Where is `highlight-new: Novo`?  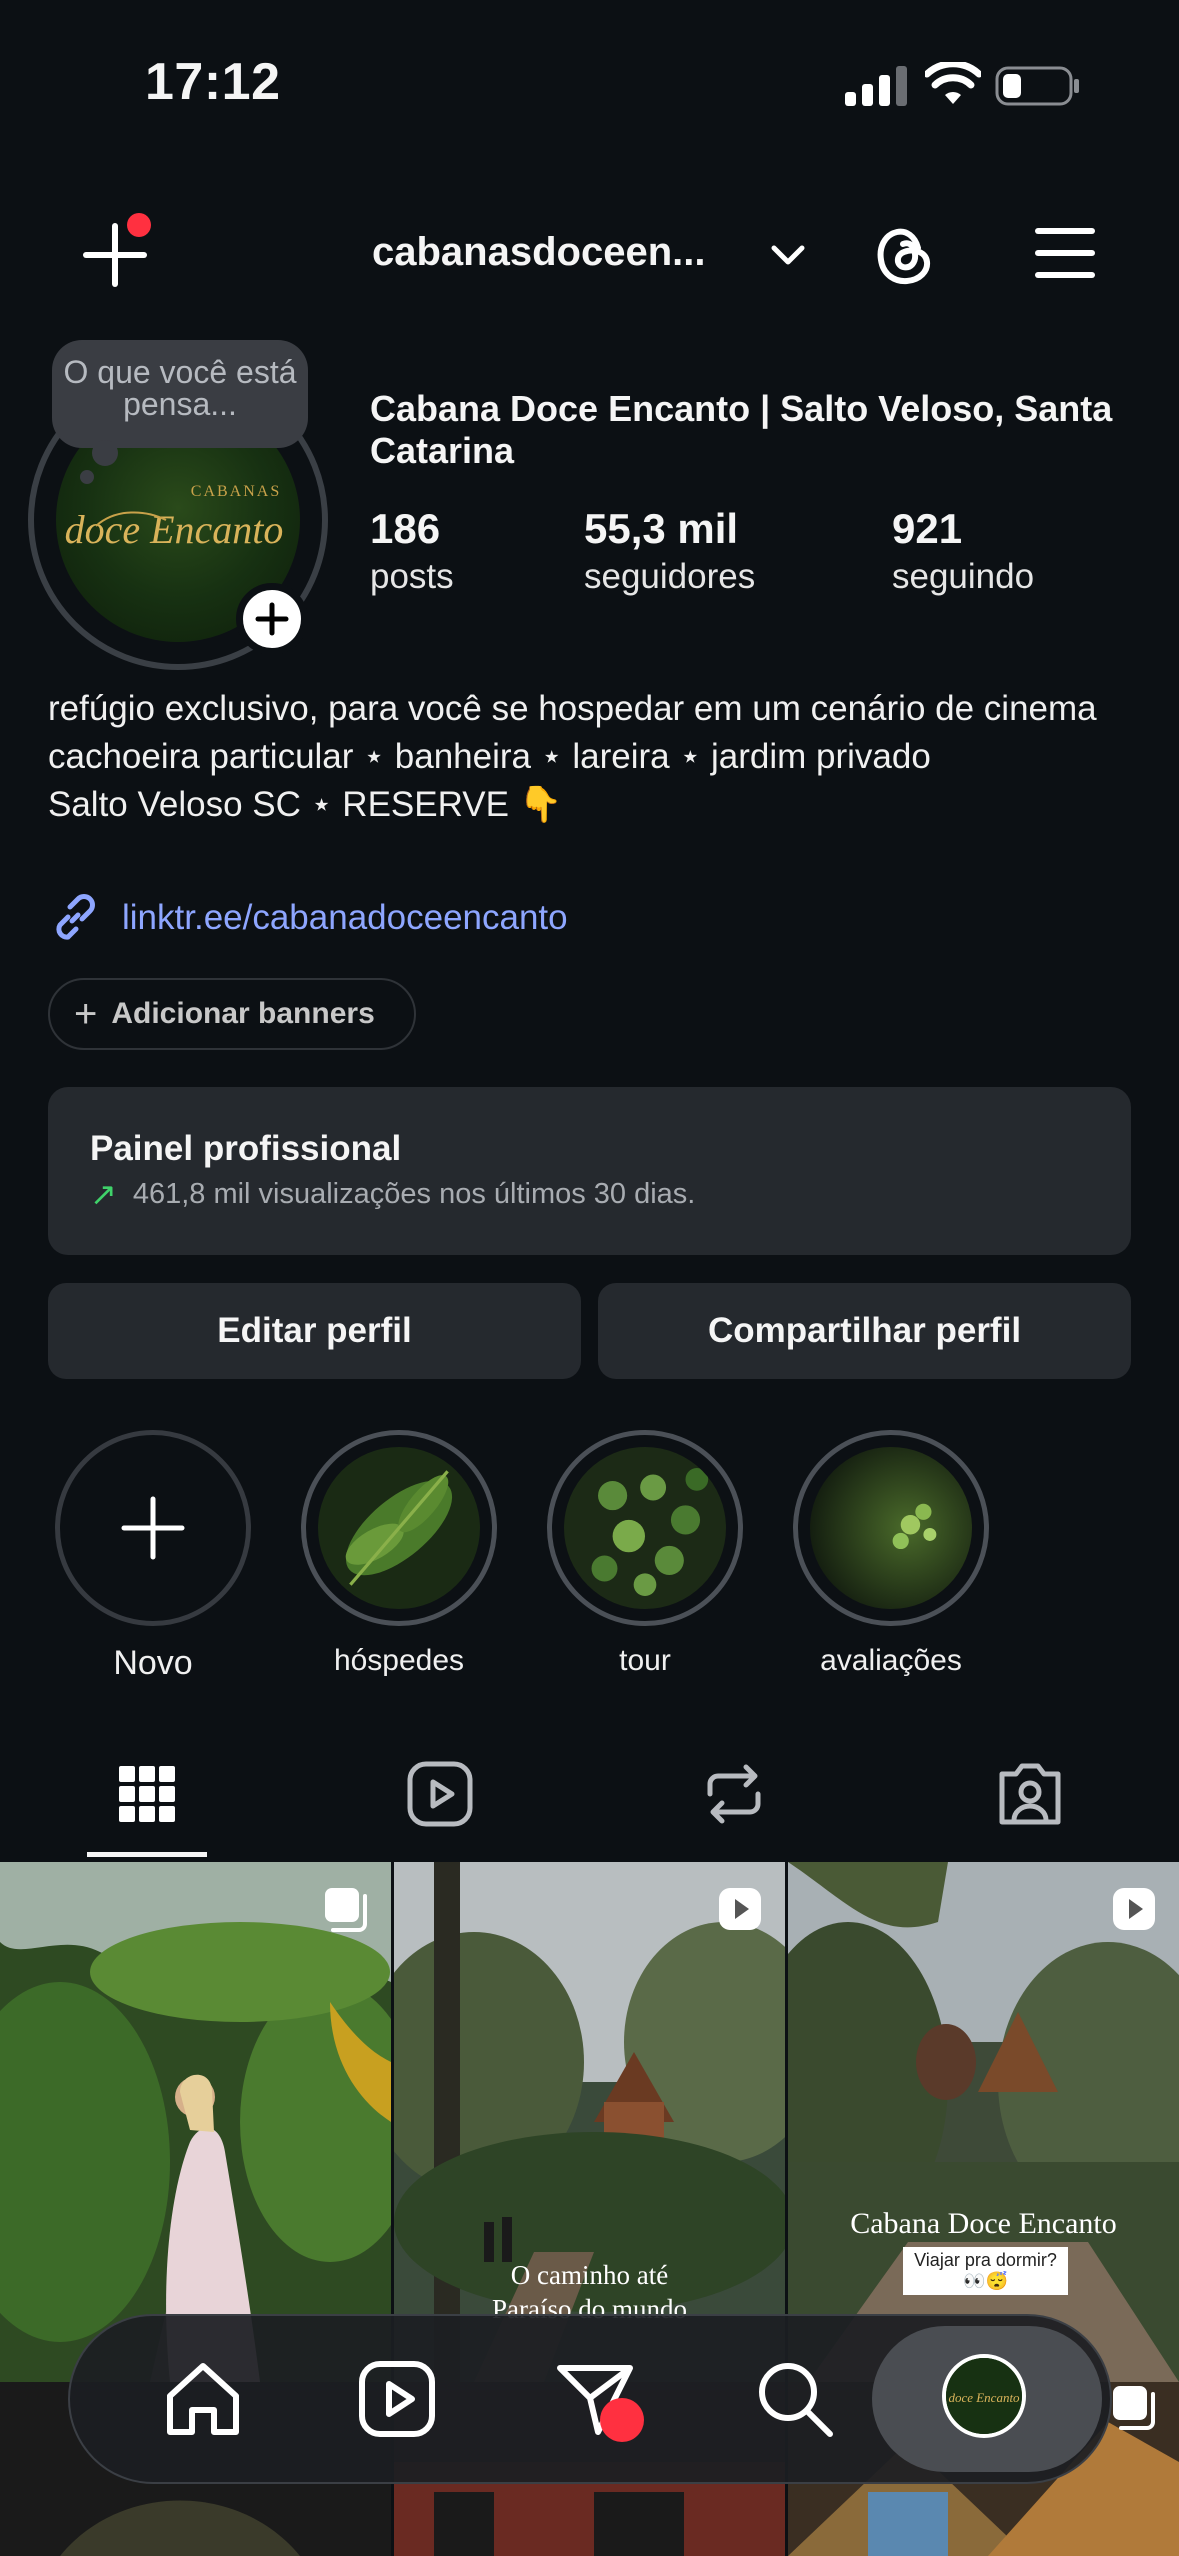 highlight-new: Novo is located at coordinates (153, 1556).